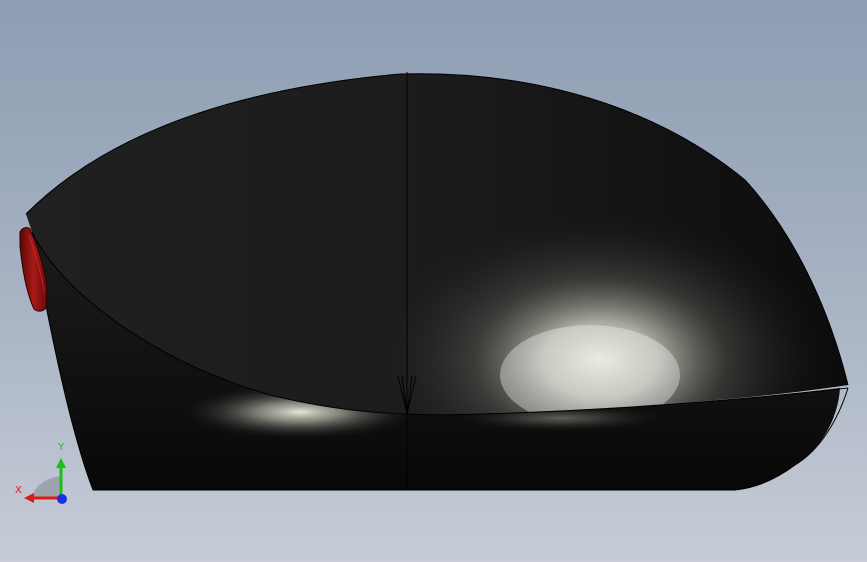 The height and width of the screenshot is (562, 867). I want to click on x-axis-label: X, so click(18, 490).